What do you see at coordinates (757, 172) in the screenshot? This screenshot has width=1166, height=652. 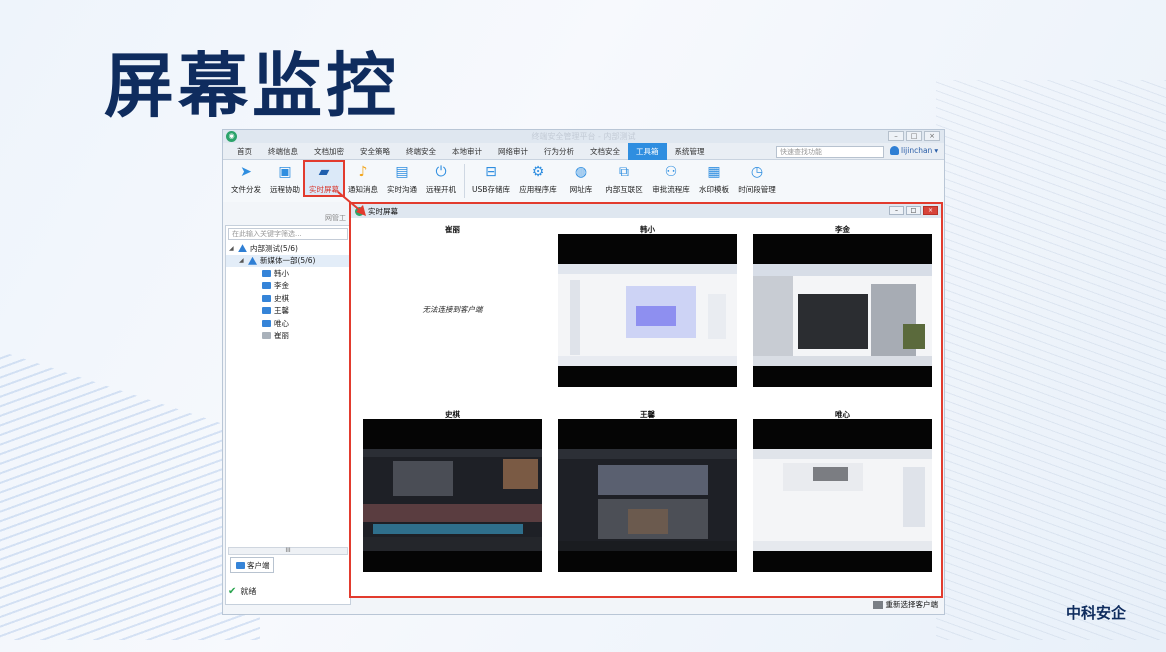 I see `clock-icon: ◷` at bounding box center [757, 172].